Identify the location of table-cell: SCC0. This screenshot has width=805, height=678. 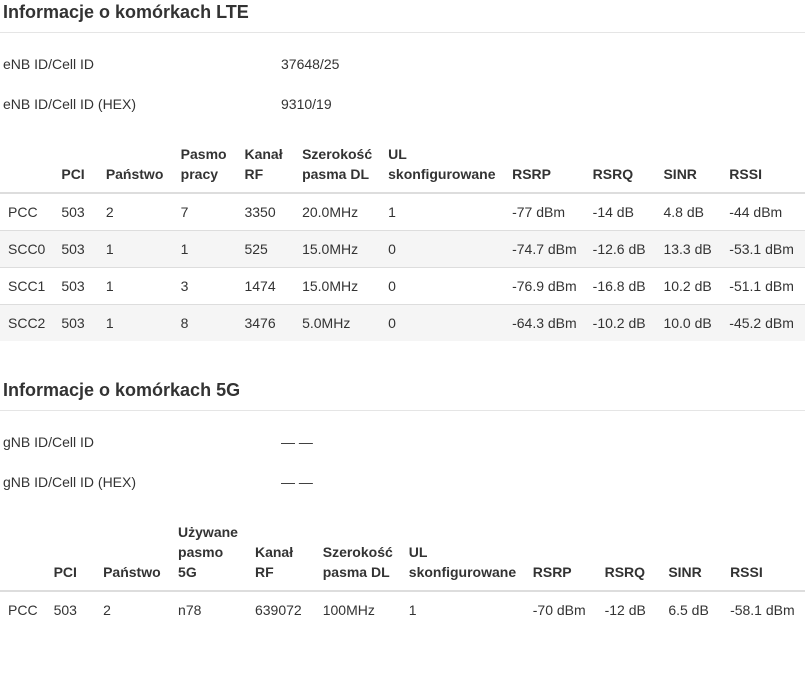
(27, 249).